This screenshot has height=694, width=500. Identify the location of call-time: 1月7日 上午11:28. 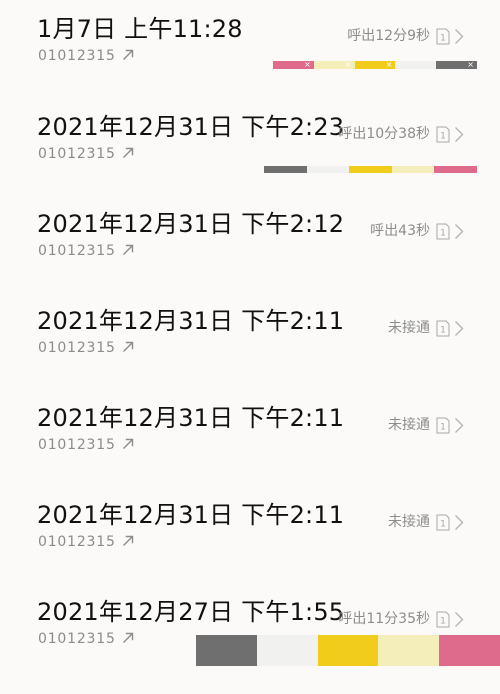
(140, 29).